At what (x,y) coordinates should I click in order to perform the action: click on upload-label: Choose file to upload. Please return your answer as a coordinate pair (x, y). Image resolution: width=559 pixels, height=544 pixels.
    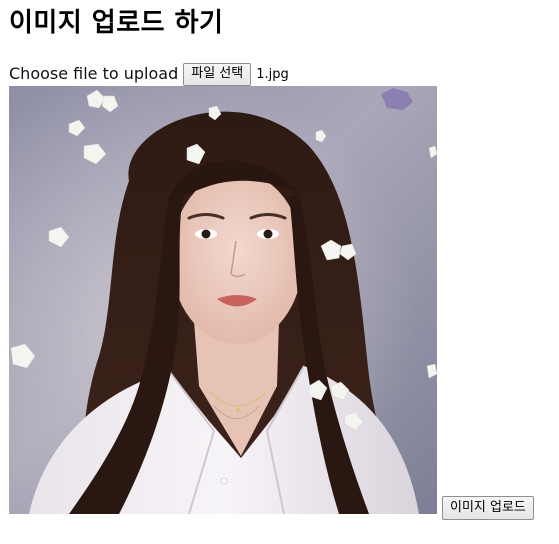
    Looking at the image, I should click on (94, 73).